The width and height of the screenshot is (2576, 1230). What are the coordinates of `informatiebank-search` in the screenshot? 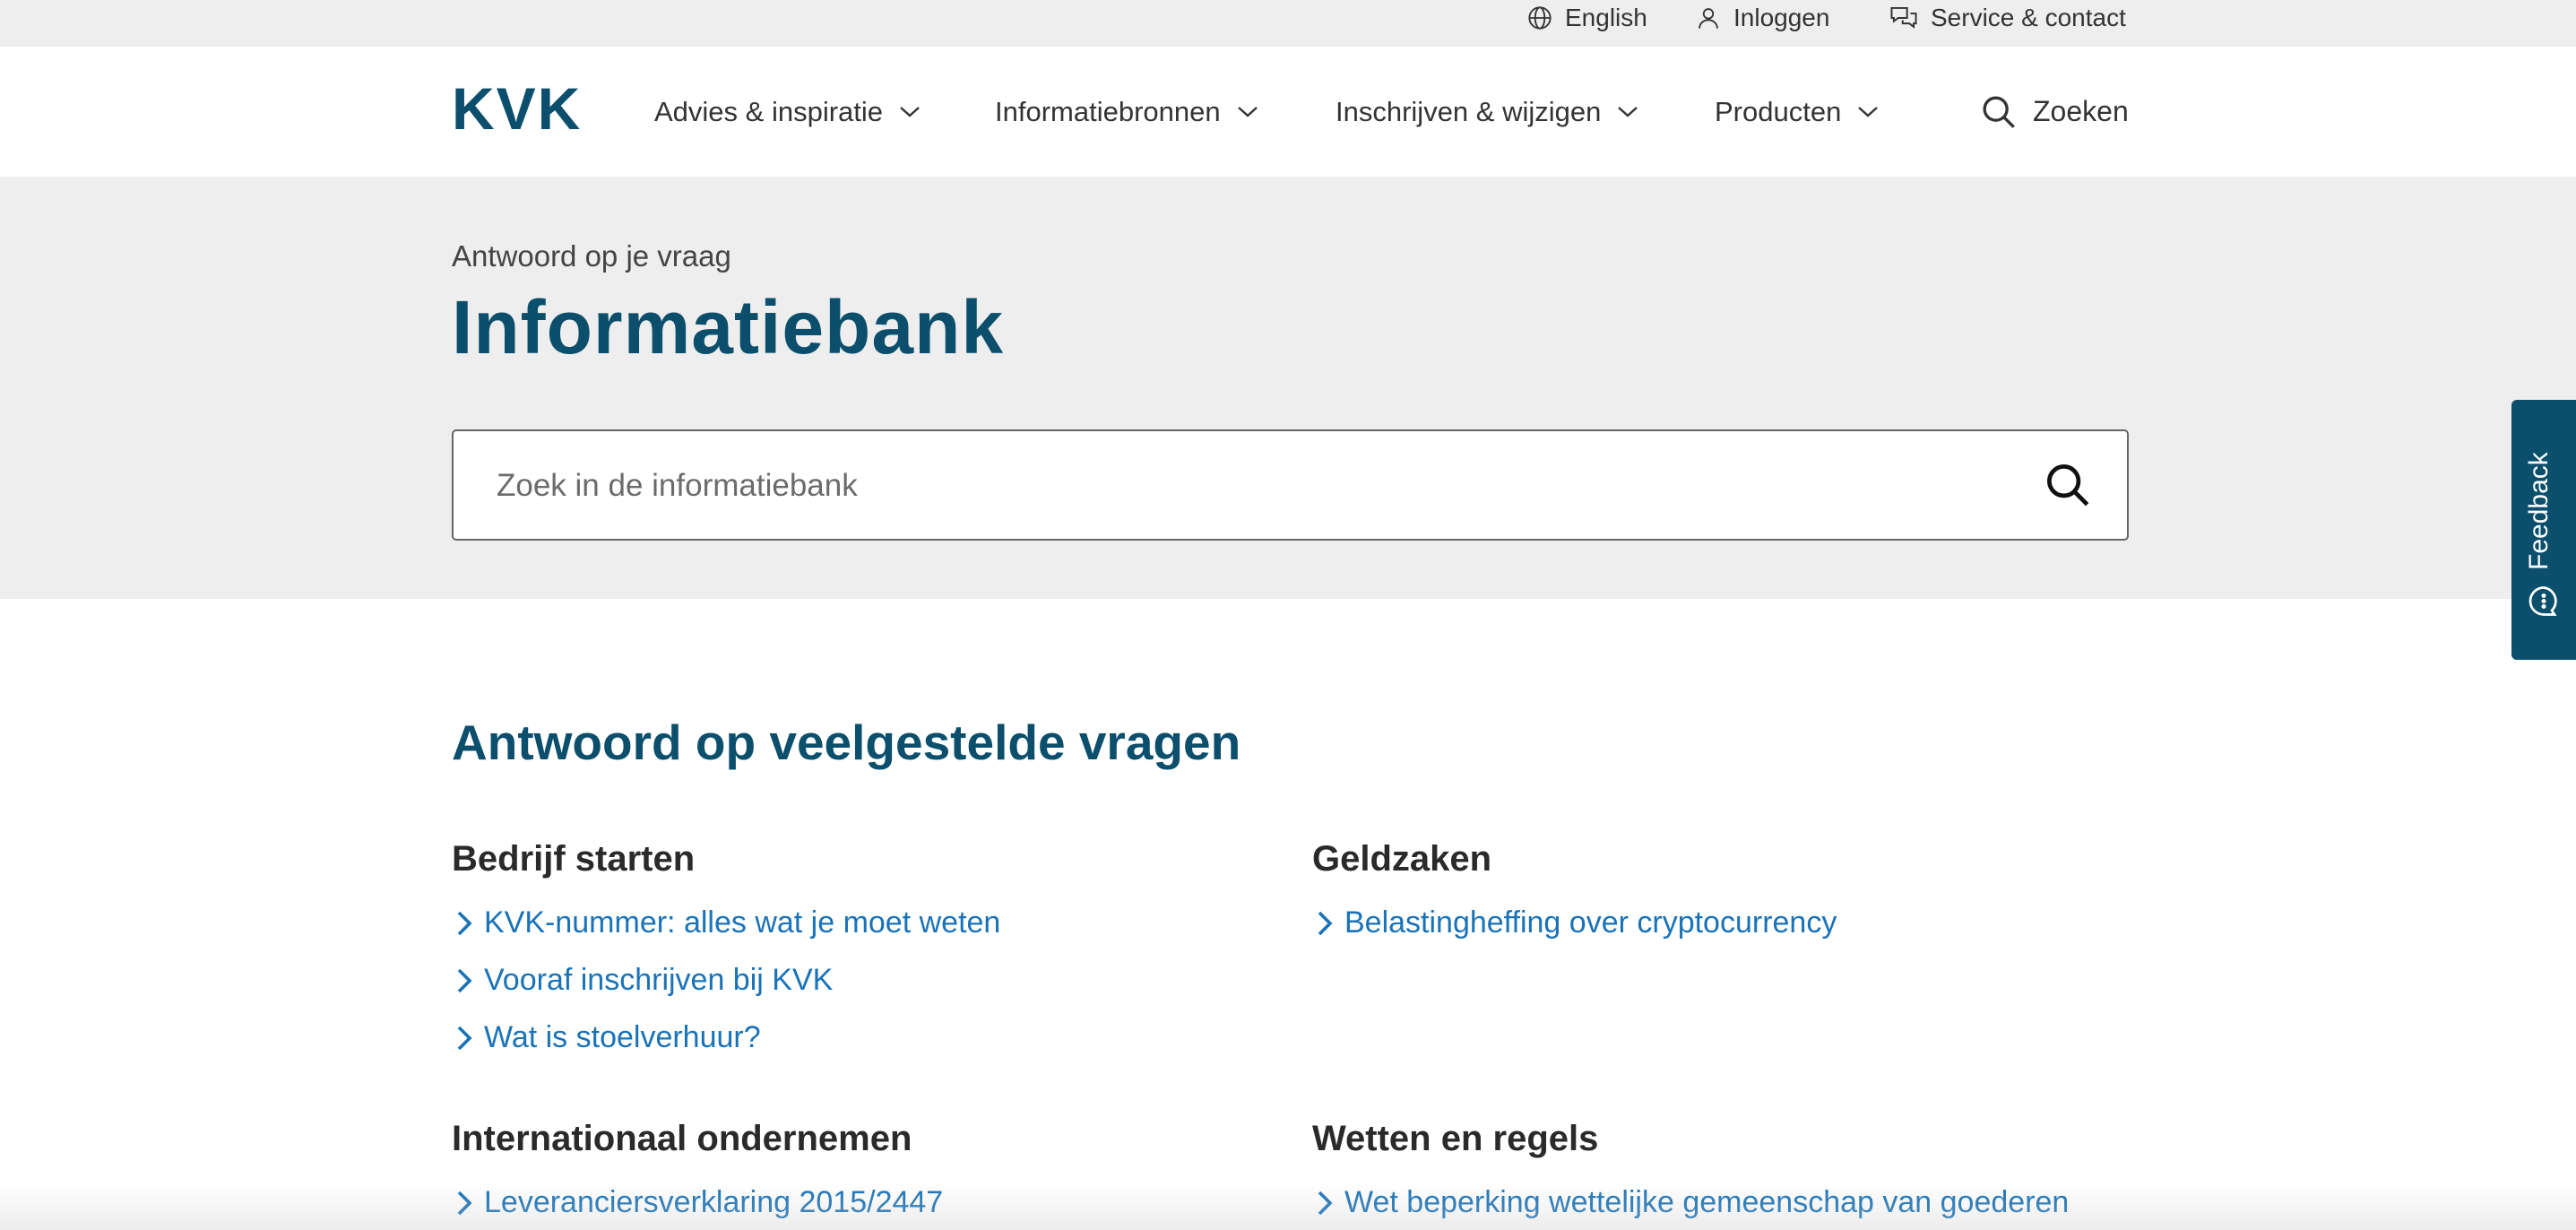 It's located at (1290, 485).